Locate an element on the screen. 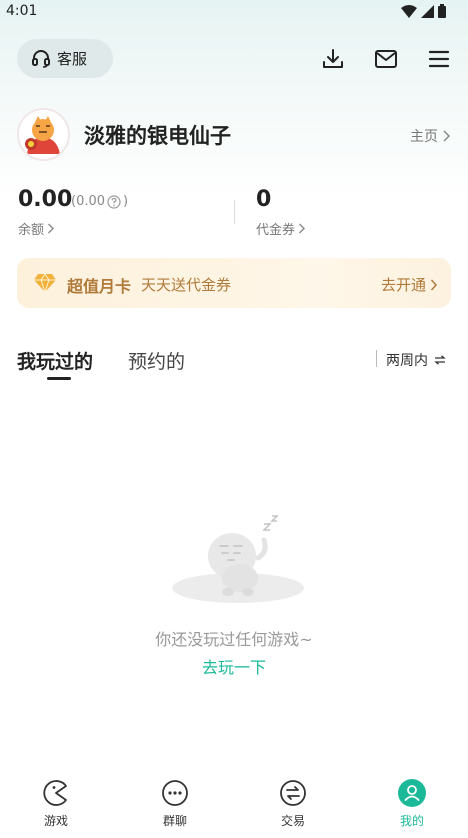 The image size is (468, 838). help-circle-icon is located at coordinates (114, 201).